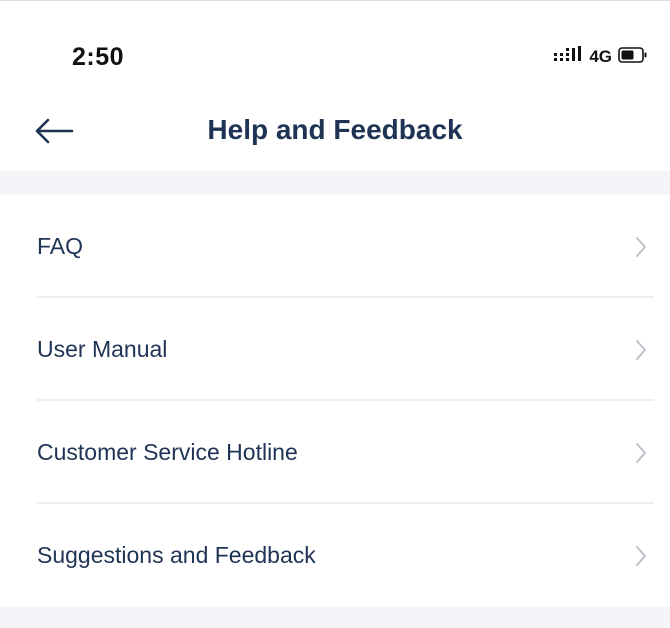 The image size is (670, 628). I want to click on status-indicators: 4G, so click(600, 57).